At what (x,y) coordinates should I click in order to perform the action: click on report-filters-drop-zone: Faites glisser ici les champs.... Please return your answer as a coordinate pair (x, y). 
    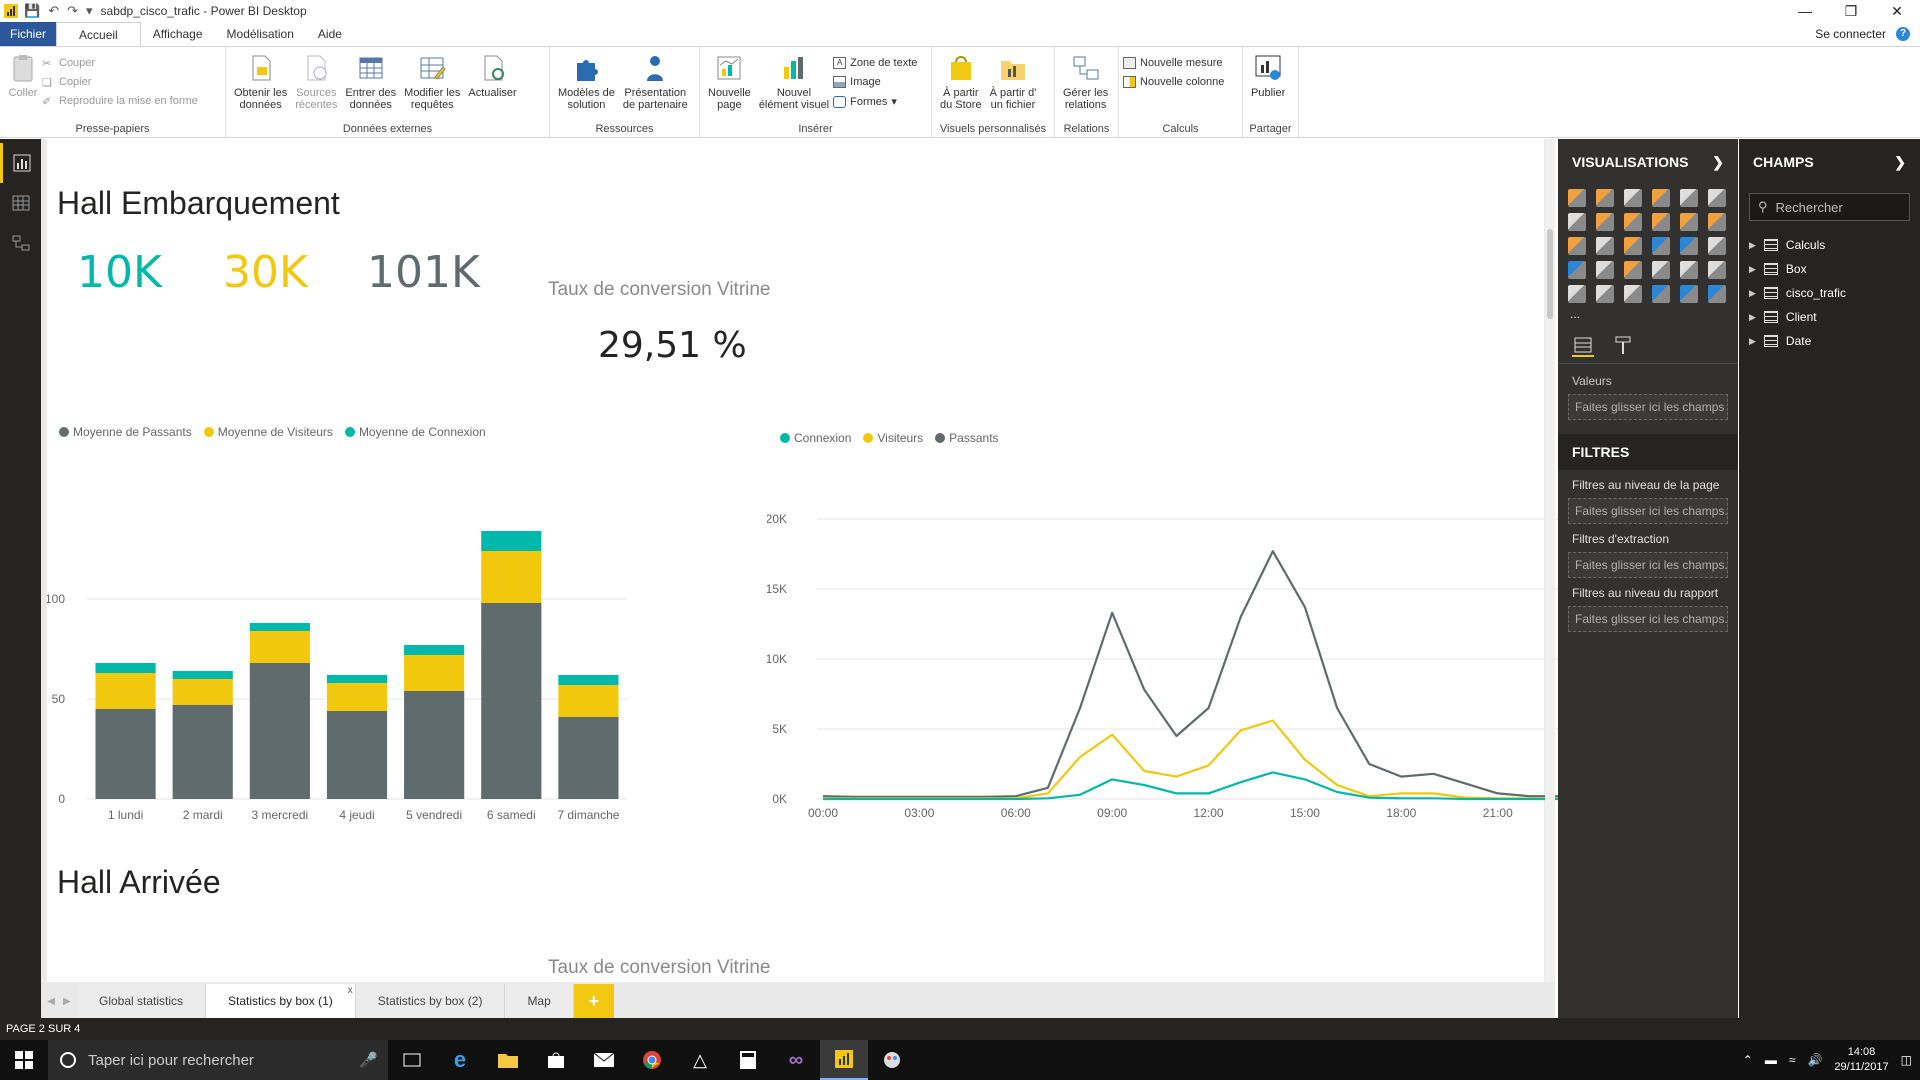
    Looking at the image, I should click on (1648, 619).